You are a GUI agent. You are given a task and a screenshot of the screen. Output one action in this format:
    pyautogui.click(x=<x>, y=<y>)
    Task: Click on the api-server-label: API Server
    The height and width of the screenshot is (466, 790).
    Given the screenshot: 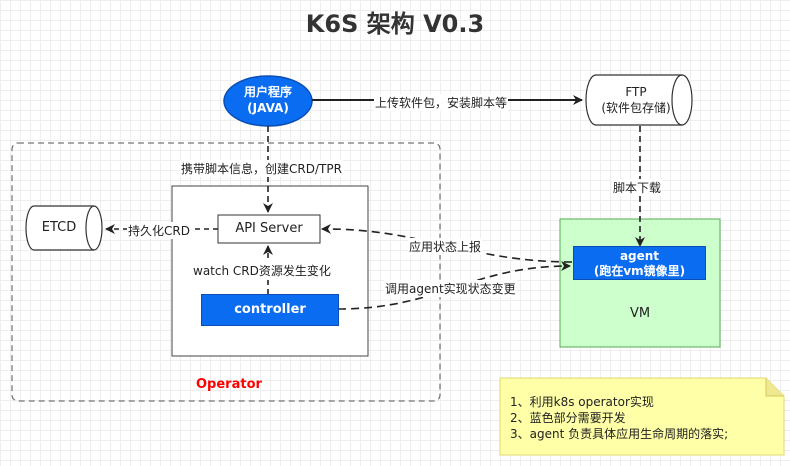 What is the action you would take?
    pyautogui.click(x=269, y=228)
    